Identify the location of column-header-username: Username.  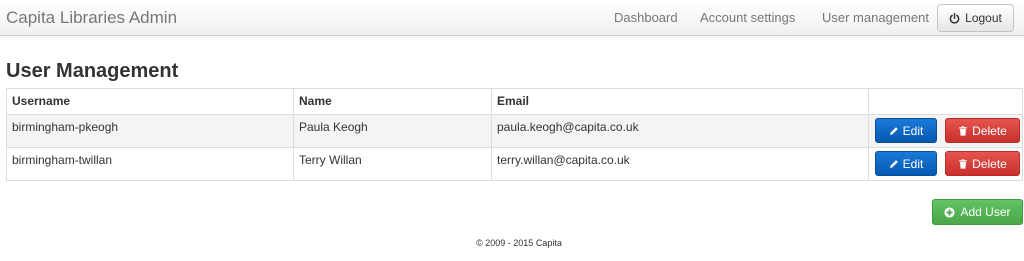
(41, 101).